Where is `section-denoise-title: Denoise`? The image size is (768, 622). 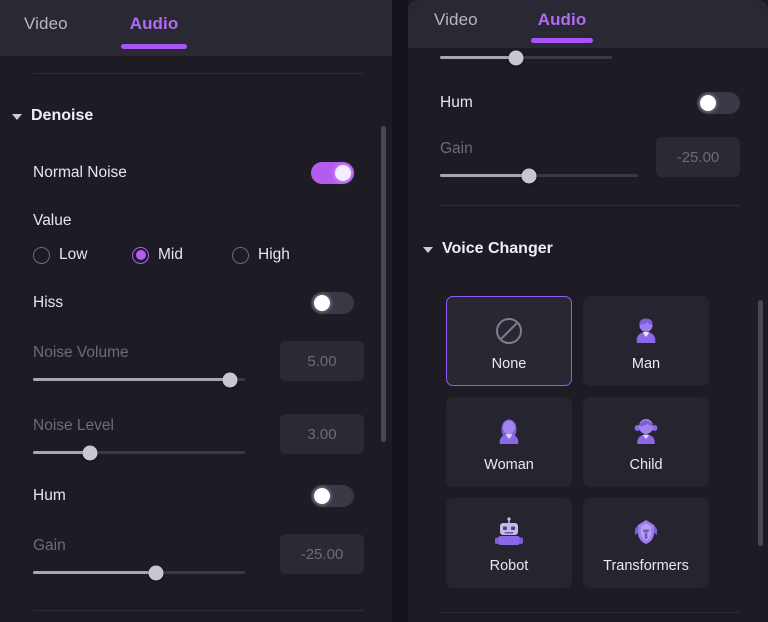
section-denoise-title: Denoise is located at coordinates (62, 115).